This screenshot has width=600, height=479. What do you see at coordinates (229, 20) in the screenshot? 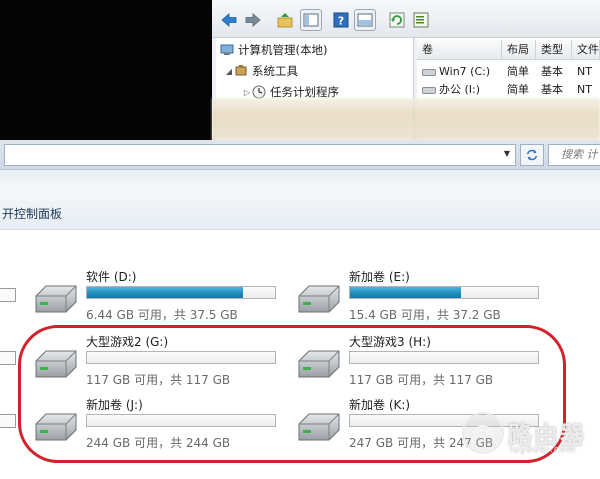
I see `back-arrow-icon` at bounding box center [229, 20].